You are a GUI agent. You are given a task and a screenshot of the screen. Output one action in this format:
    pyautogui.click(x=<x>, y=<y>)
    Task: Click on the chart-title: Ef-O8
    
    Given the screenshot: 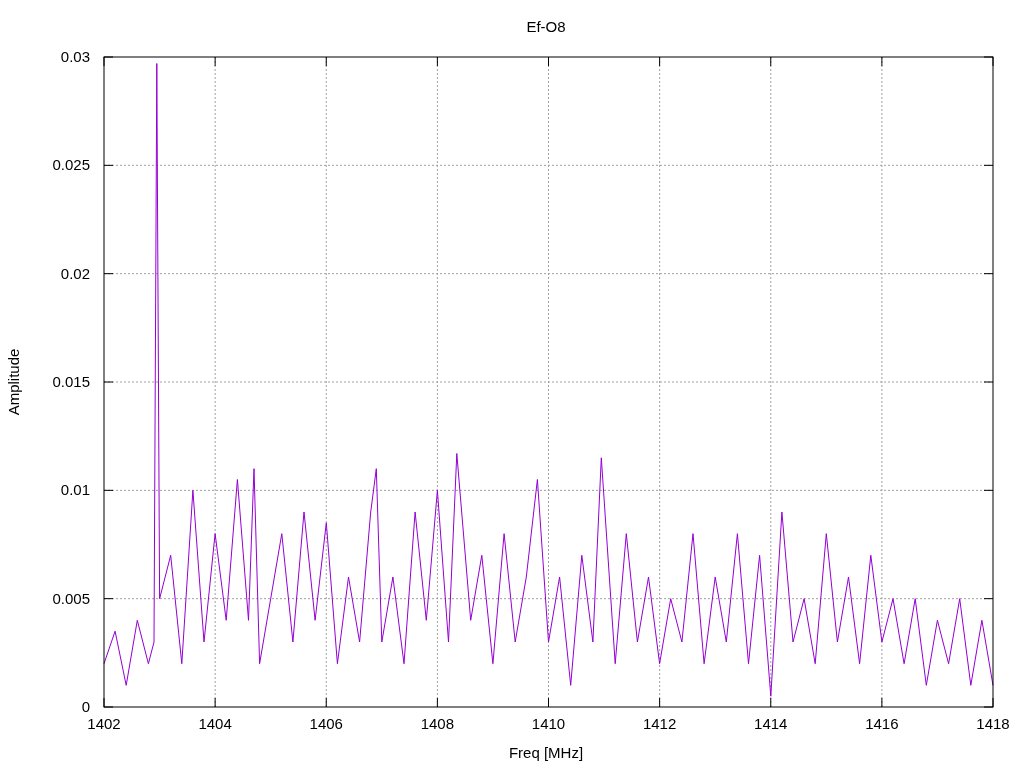 What is the action you would take?
    pyautogui.click(x=546, y=26)
    